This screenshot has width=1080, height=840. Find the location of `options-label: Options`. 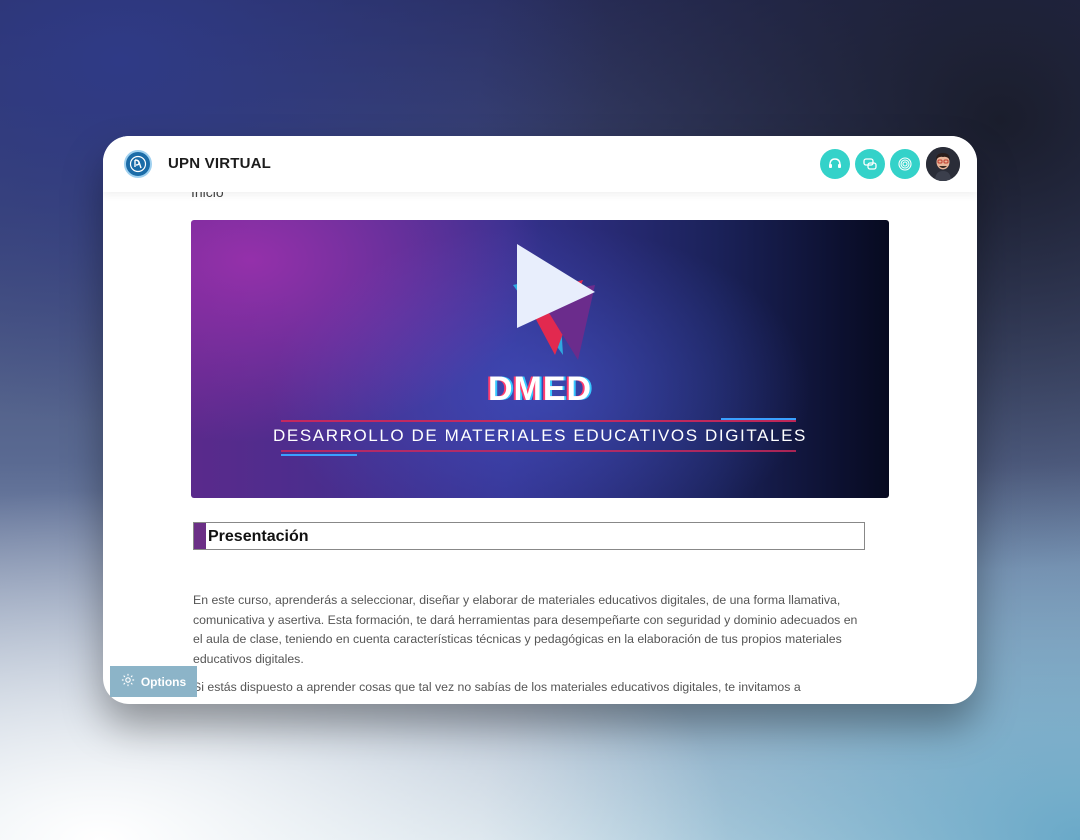

options-label: Options is located at coordinates (163, 681).